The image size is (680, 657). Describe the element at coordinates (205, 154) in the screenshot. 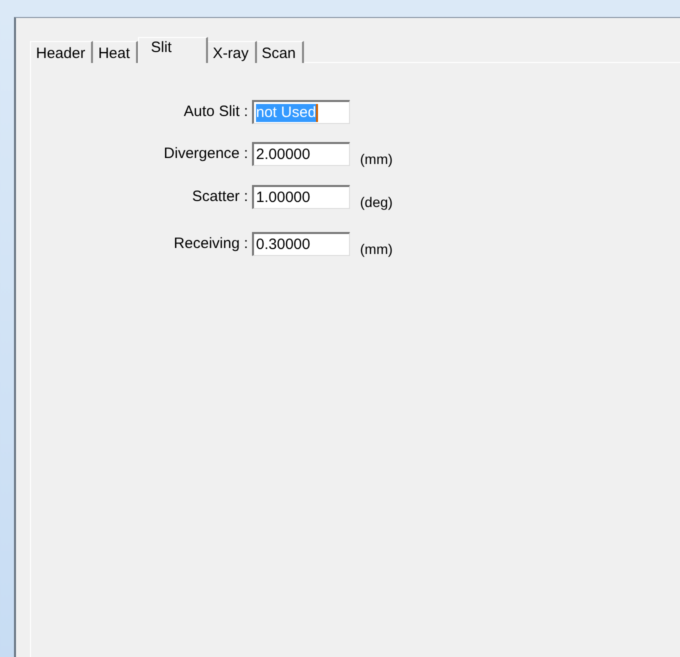

I see `field-label: Divergence :` at that location.